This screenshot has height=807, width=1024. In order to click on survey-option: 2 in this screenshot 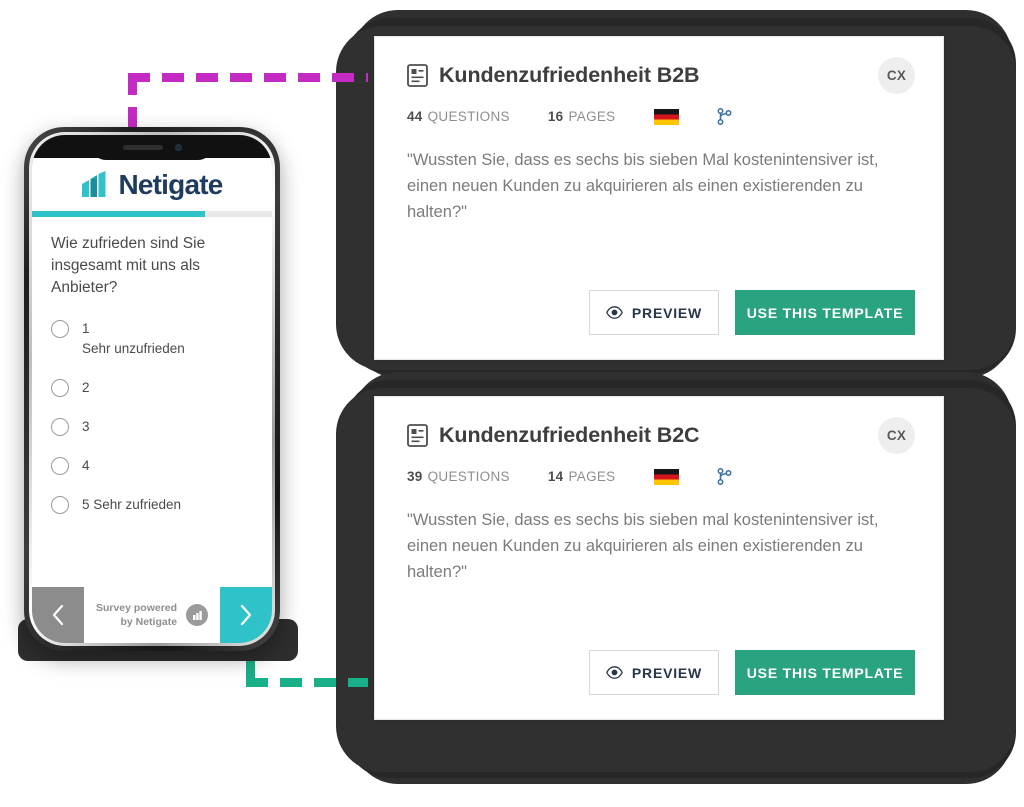, I will do `click(152, 388)`.